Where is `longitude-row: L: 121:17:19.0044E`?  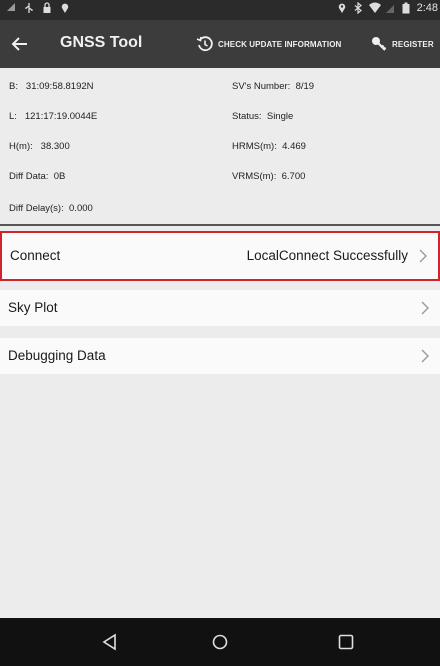
longitude-row: L: 121:17:19.0044E is located at coordinates (53, 117).